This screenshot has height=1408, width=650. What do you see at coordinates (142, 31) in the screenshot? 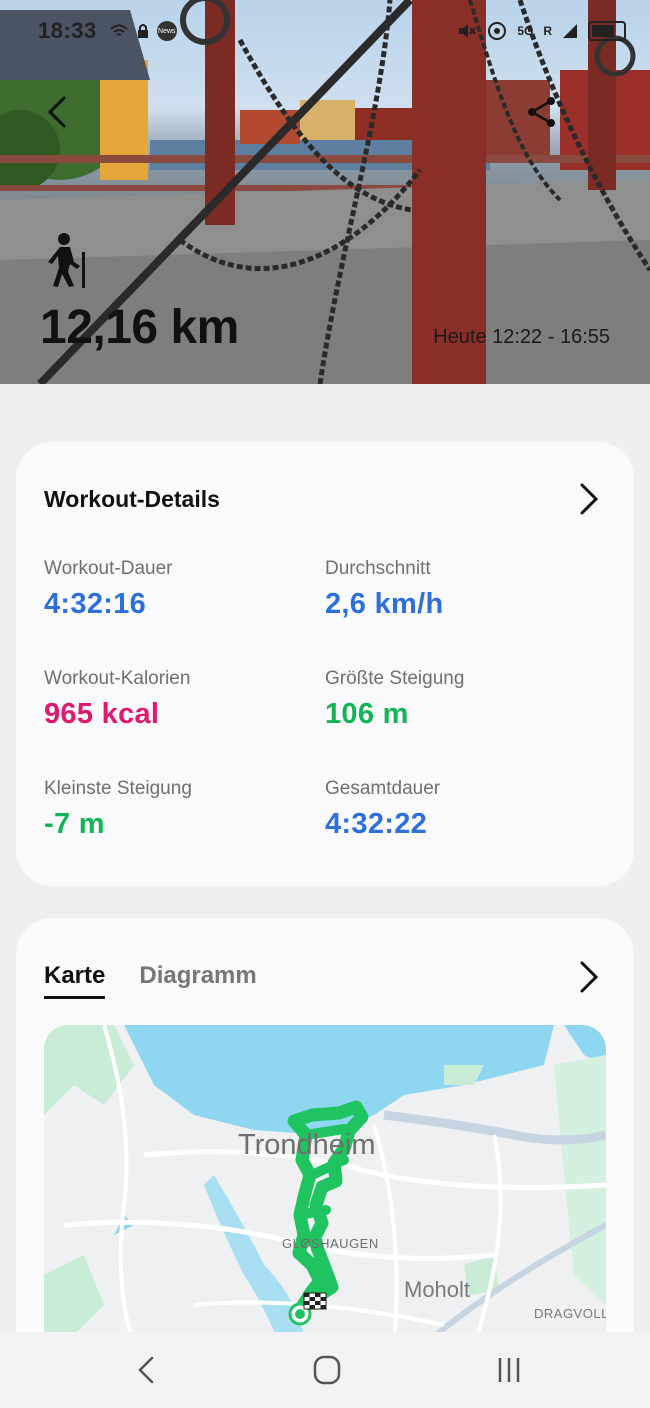
I see `lock-icon` at bounding box center [142, 31].